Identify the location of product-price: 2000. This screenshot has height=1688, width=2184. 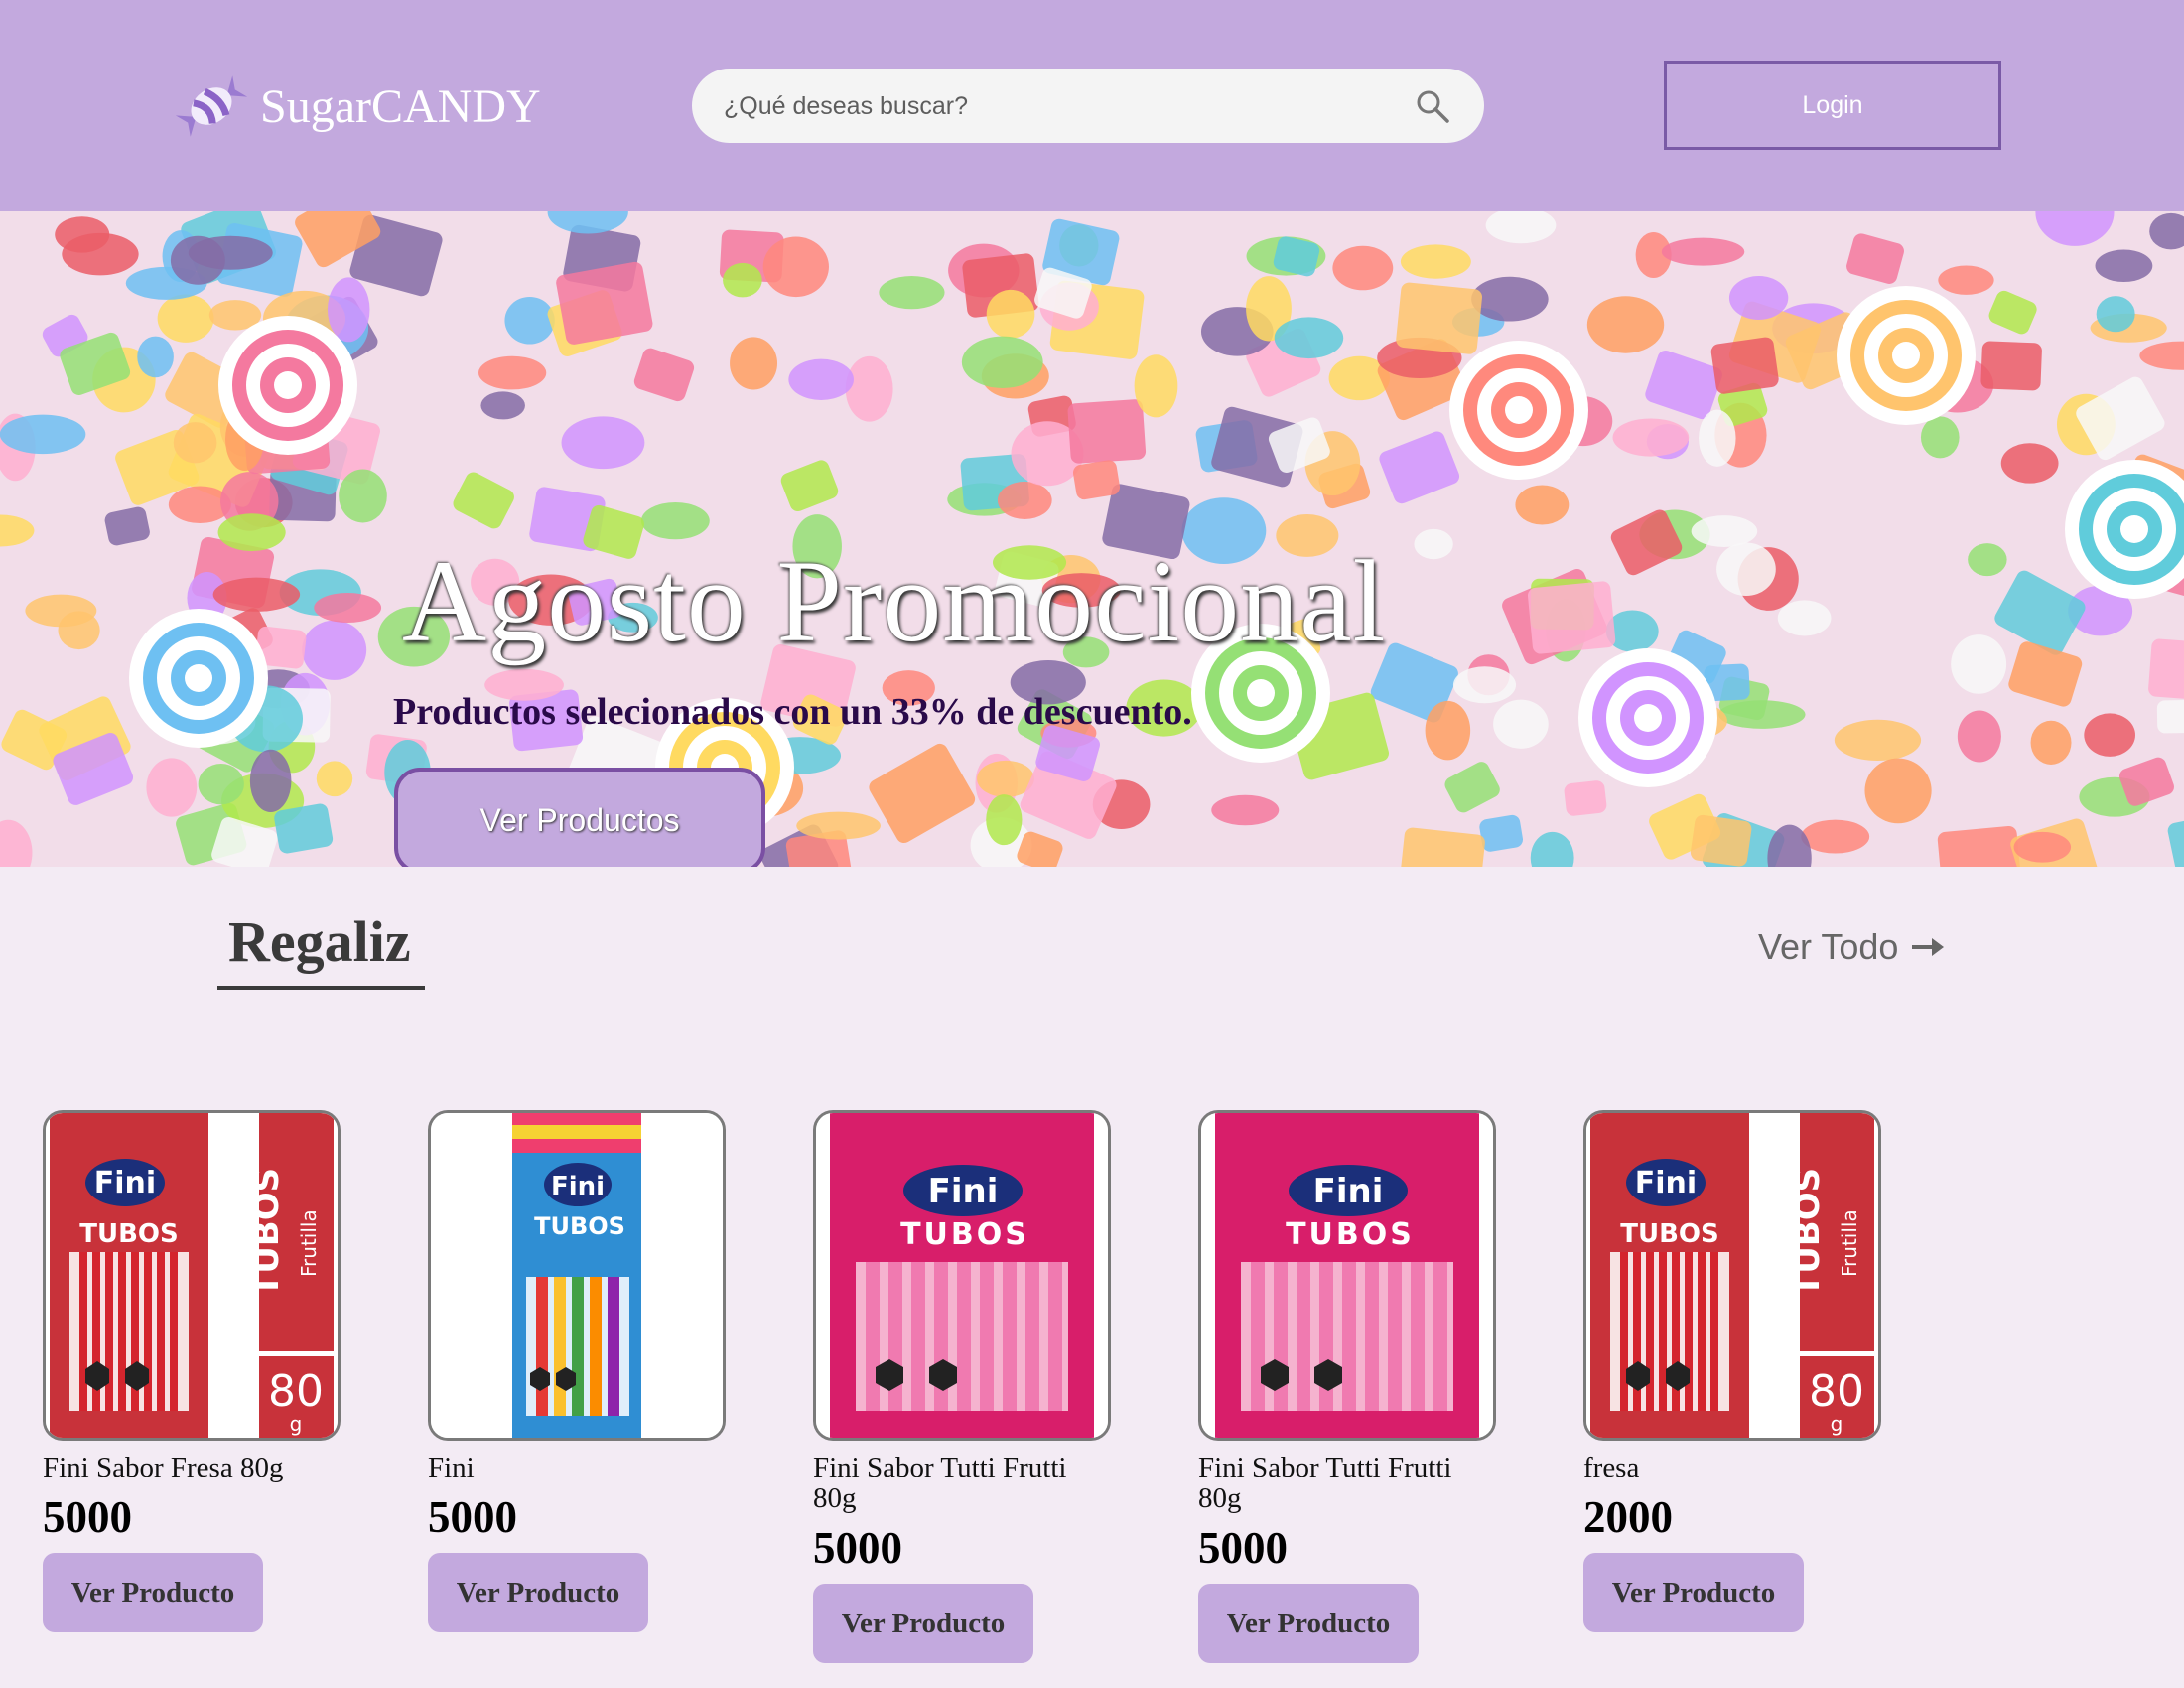
(1628, 1517).